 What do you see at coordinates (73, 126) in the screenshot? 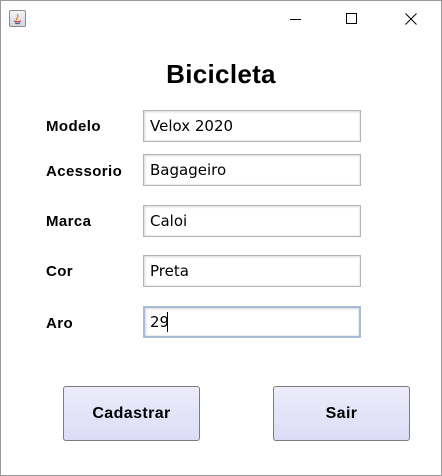
I see `modelo-label: Modelo` at bounding box center [73, 126].